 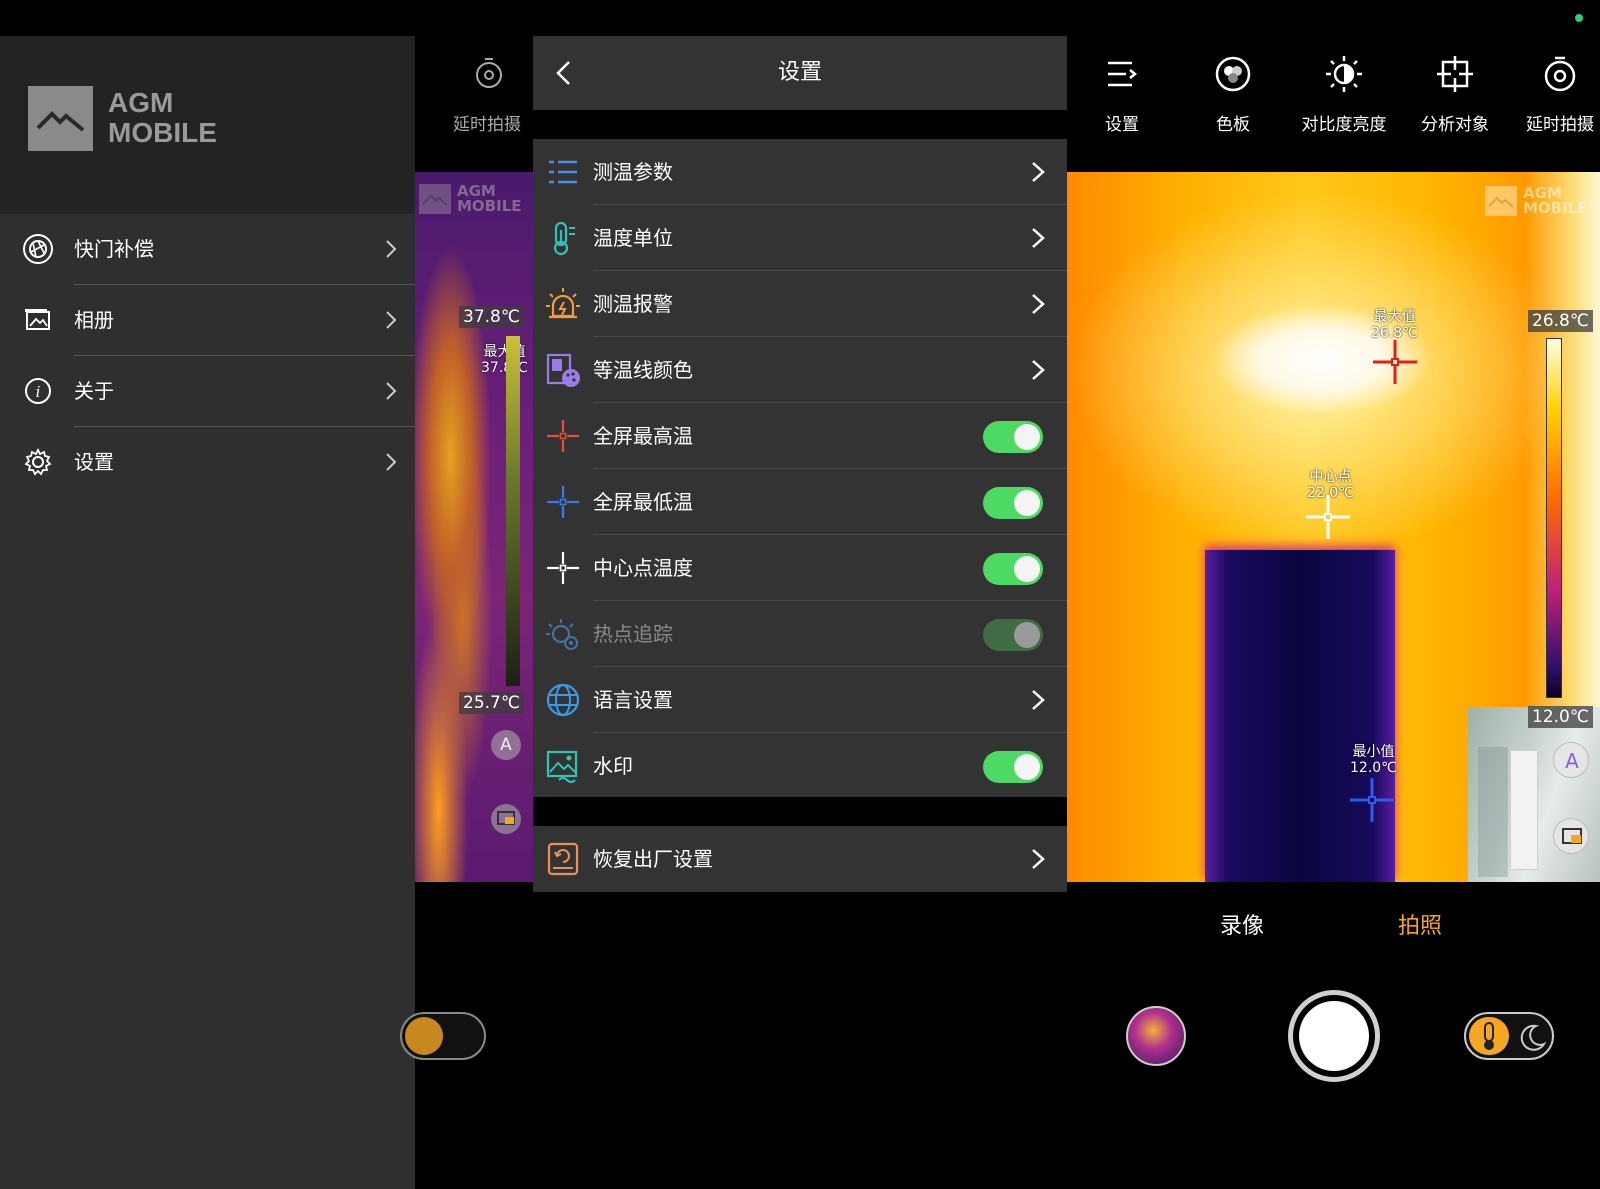 What do you see at coordinates (800, 304) in the screenshot?
I see `settings-row-temp-alarm: 测温报警` at bounding box center [800, 304].